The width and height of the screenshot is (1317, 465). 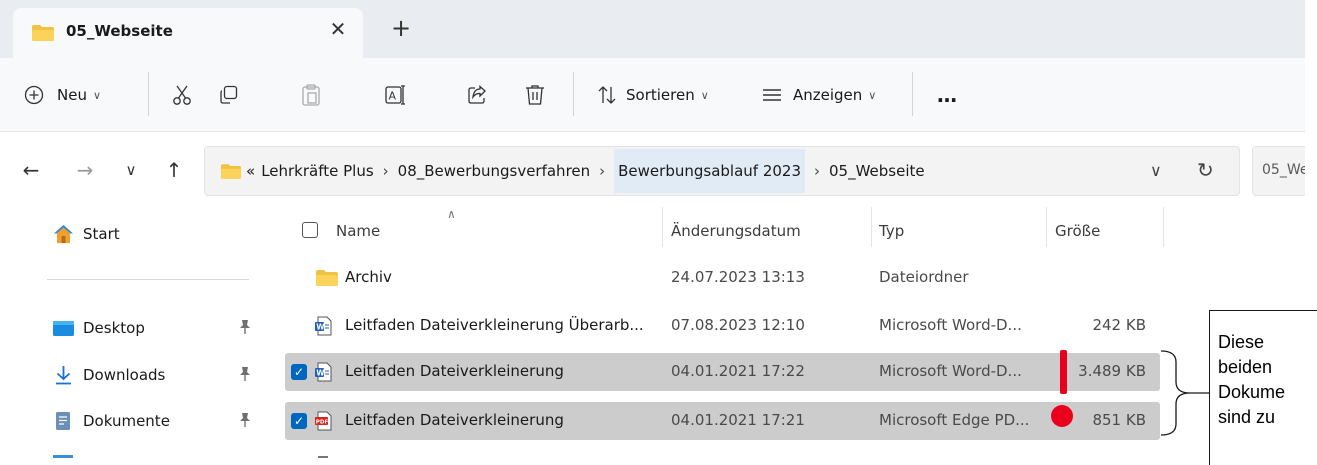 I want to click on annotation-line: beiden, so click(x=1245, y=367).